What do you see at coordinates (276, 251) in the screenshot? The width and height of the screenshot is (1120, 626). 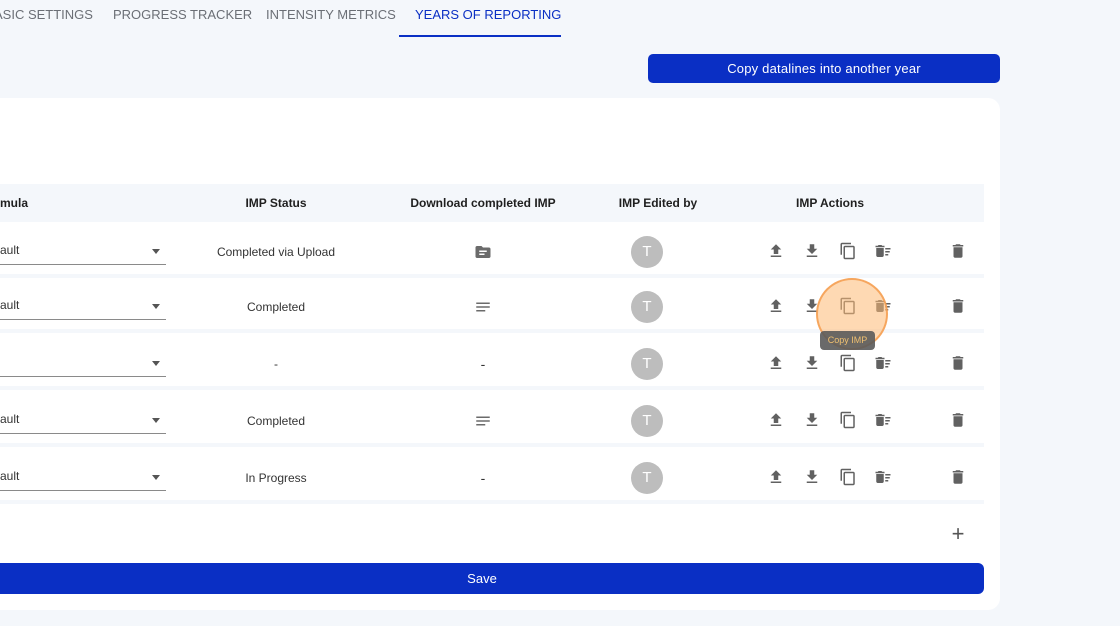 I see `imp-status: Completed via Upload` at bounding box center [276, 251].